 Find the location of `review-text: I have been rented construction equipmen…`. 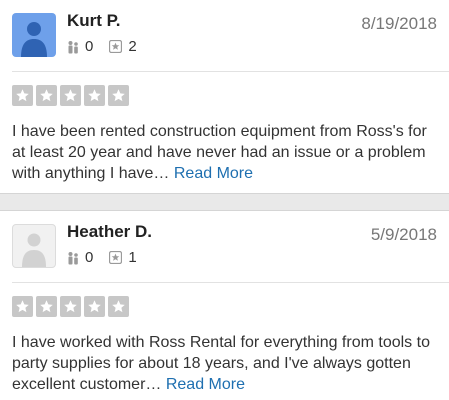

review-text: I have been rented construction equipmen… is located at coordinates (225, 152).